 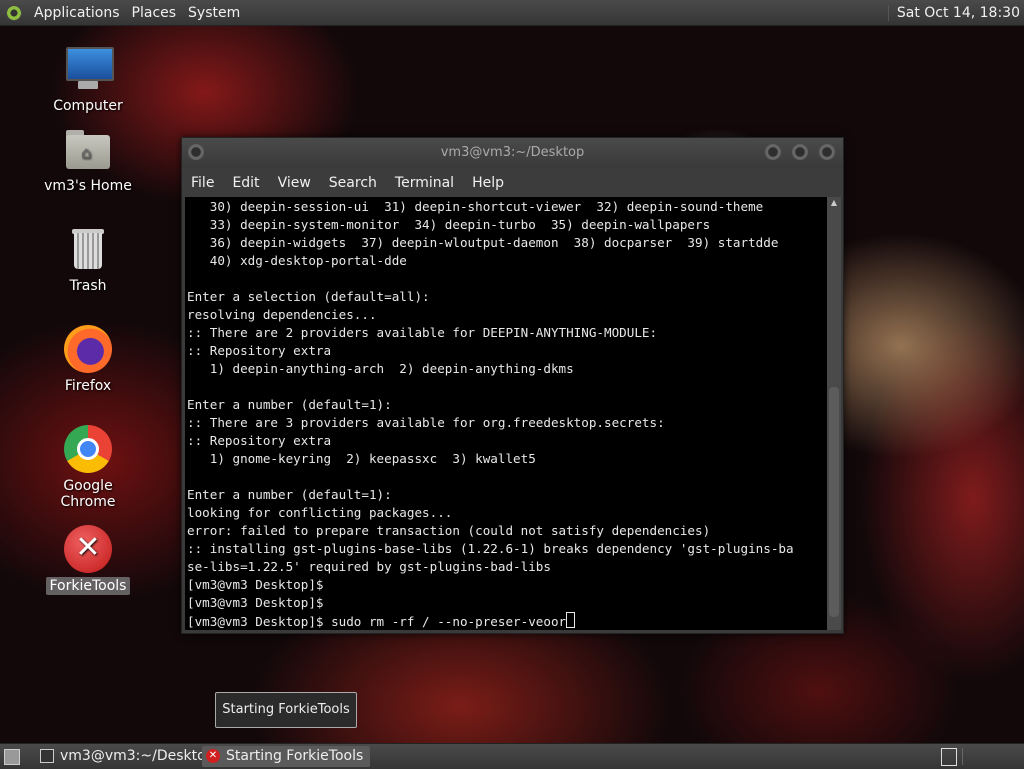 I want to click on menu-applications: Applications, so click(x=77, y=13).